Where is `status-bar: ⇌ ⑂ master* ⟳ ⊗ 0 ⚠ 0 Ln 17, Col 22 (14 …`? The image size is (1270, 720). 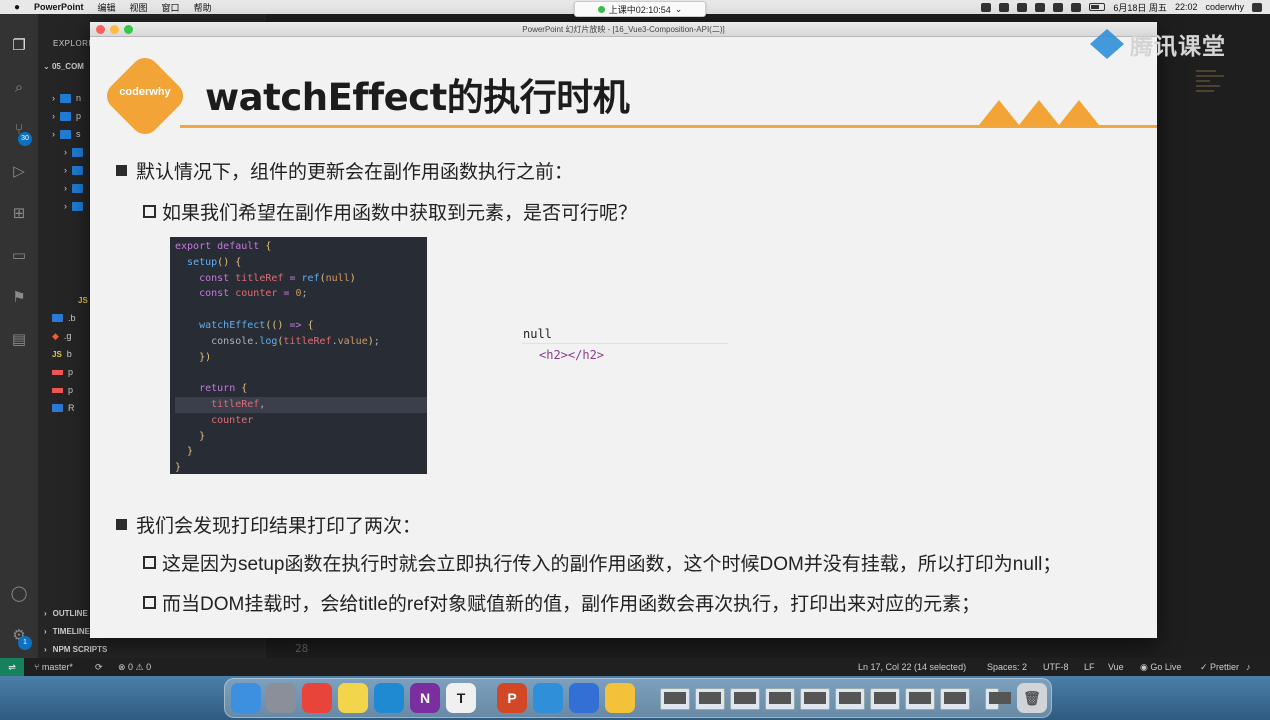 status-bar: ⇌ ⑂ master* ⟳ ⊗ 0 ⚠ 0 Ln 17, Col 22 (14 … is located at coordinates (635, 667).